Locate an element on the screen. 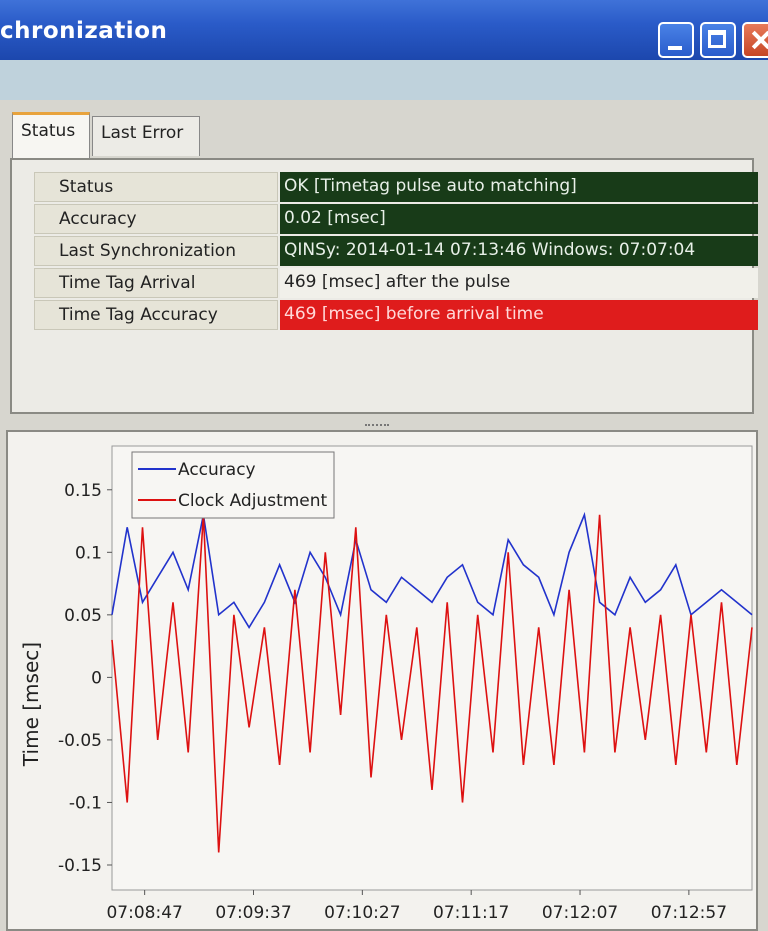  window-titlebar: chronization is located at coordinates (384, 30).